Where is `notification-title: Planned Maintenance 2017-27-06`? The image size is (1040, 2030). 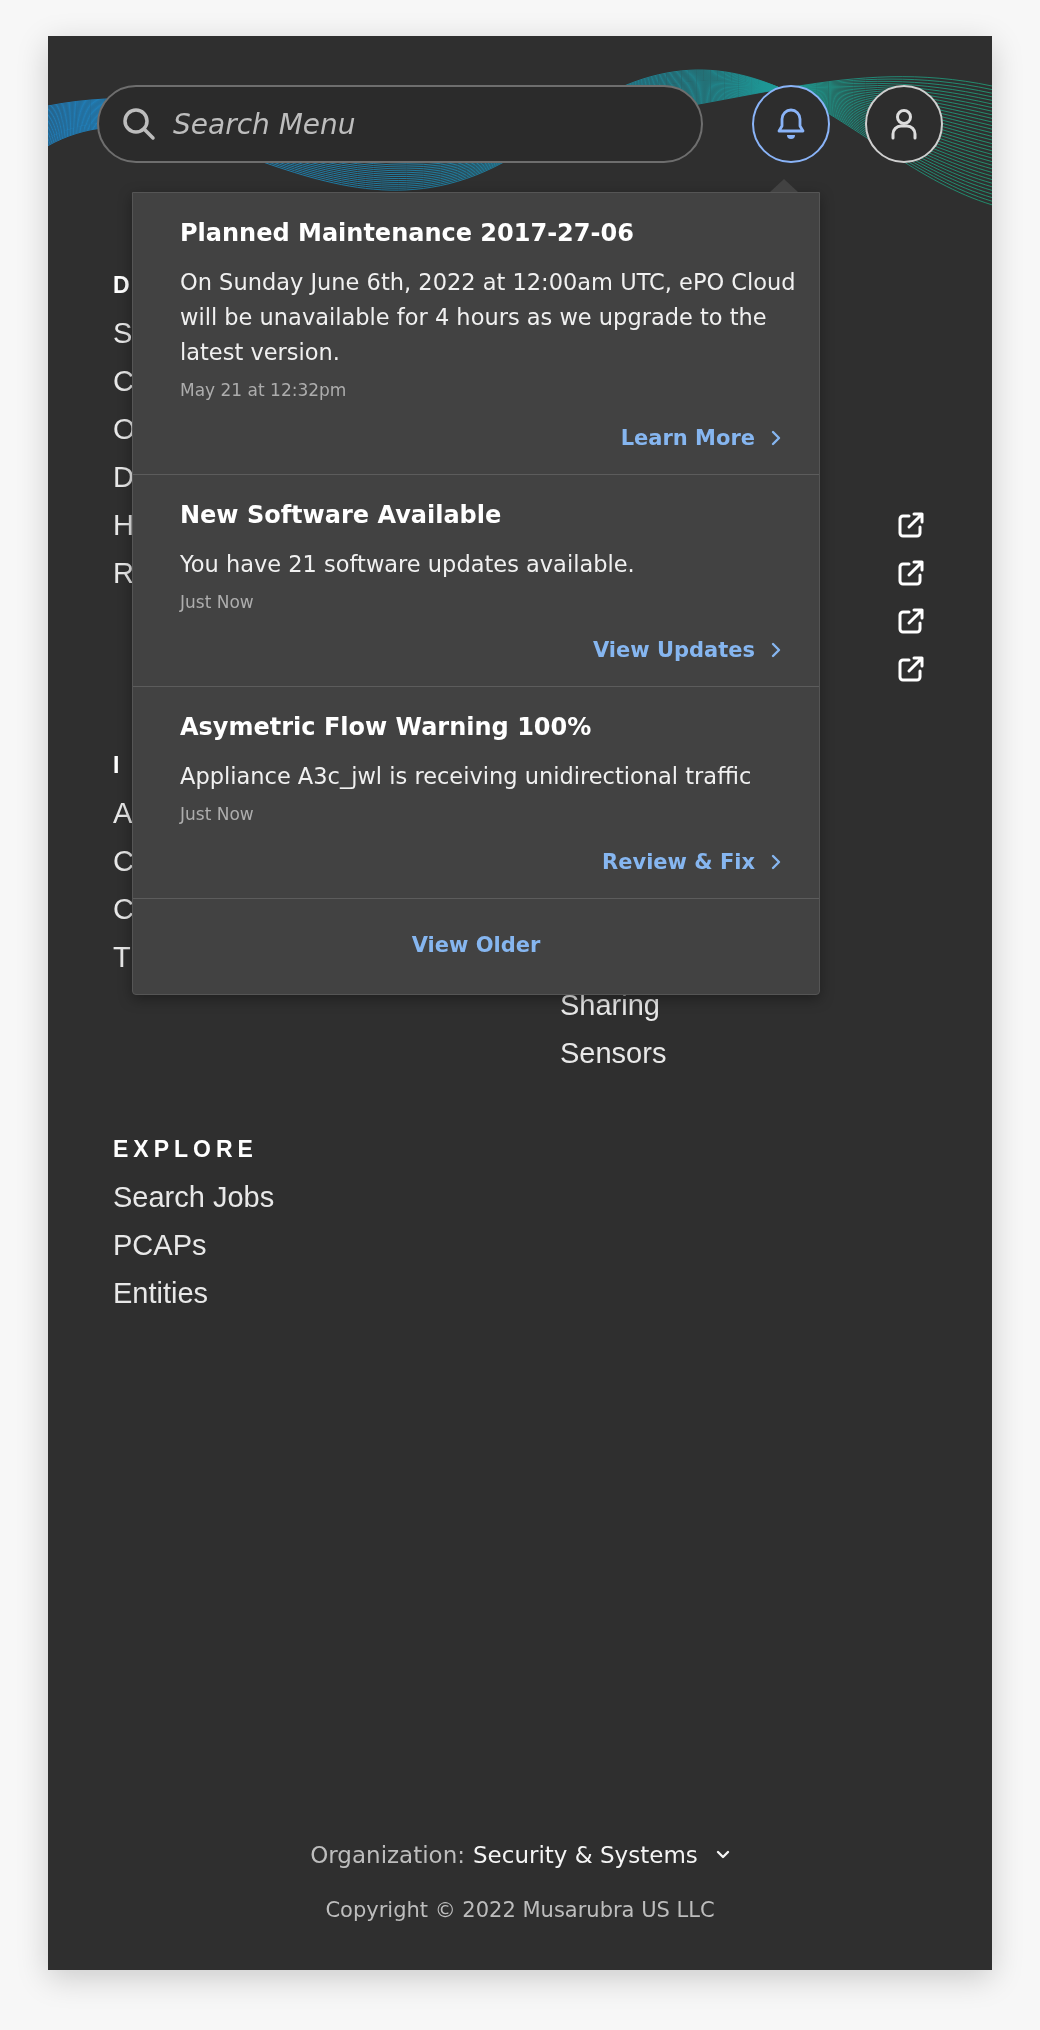
notification-title: Planned Maintenance 2017-27-06 is located at coordinates (407, 233).